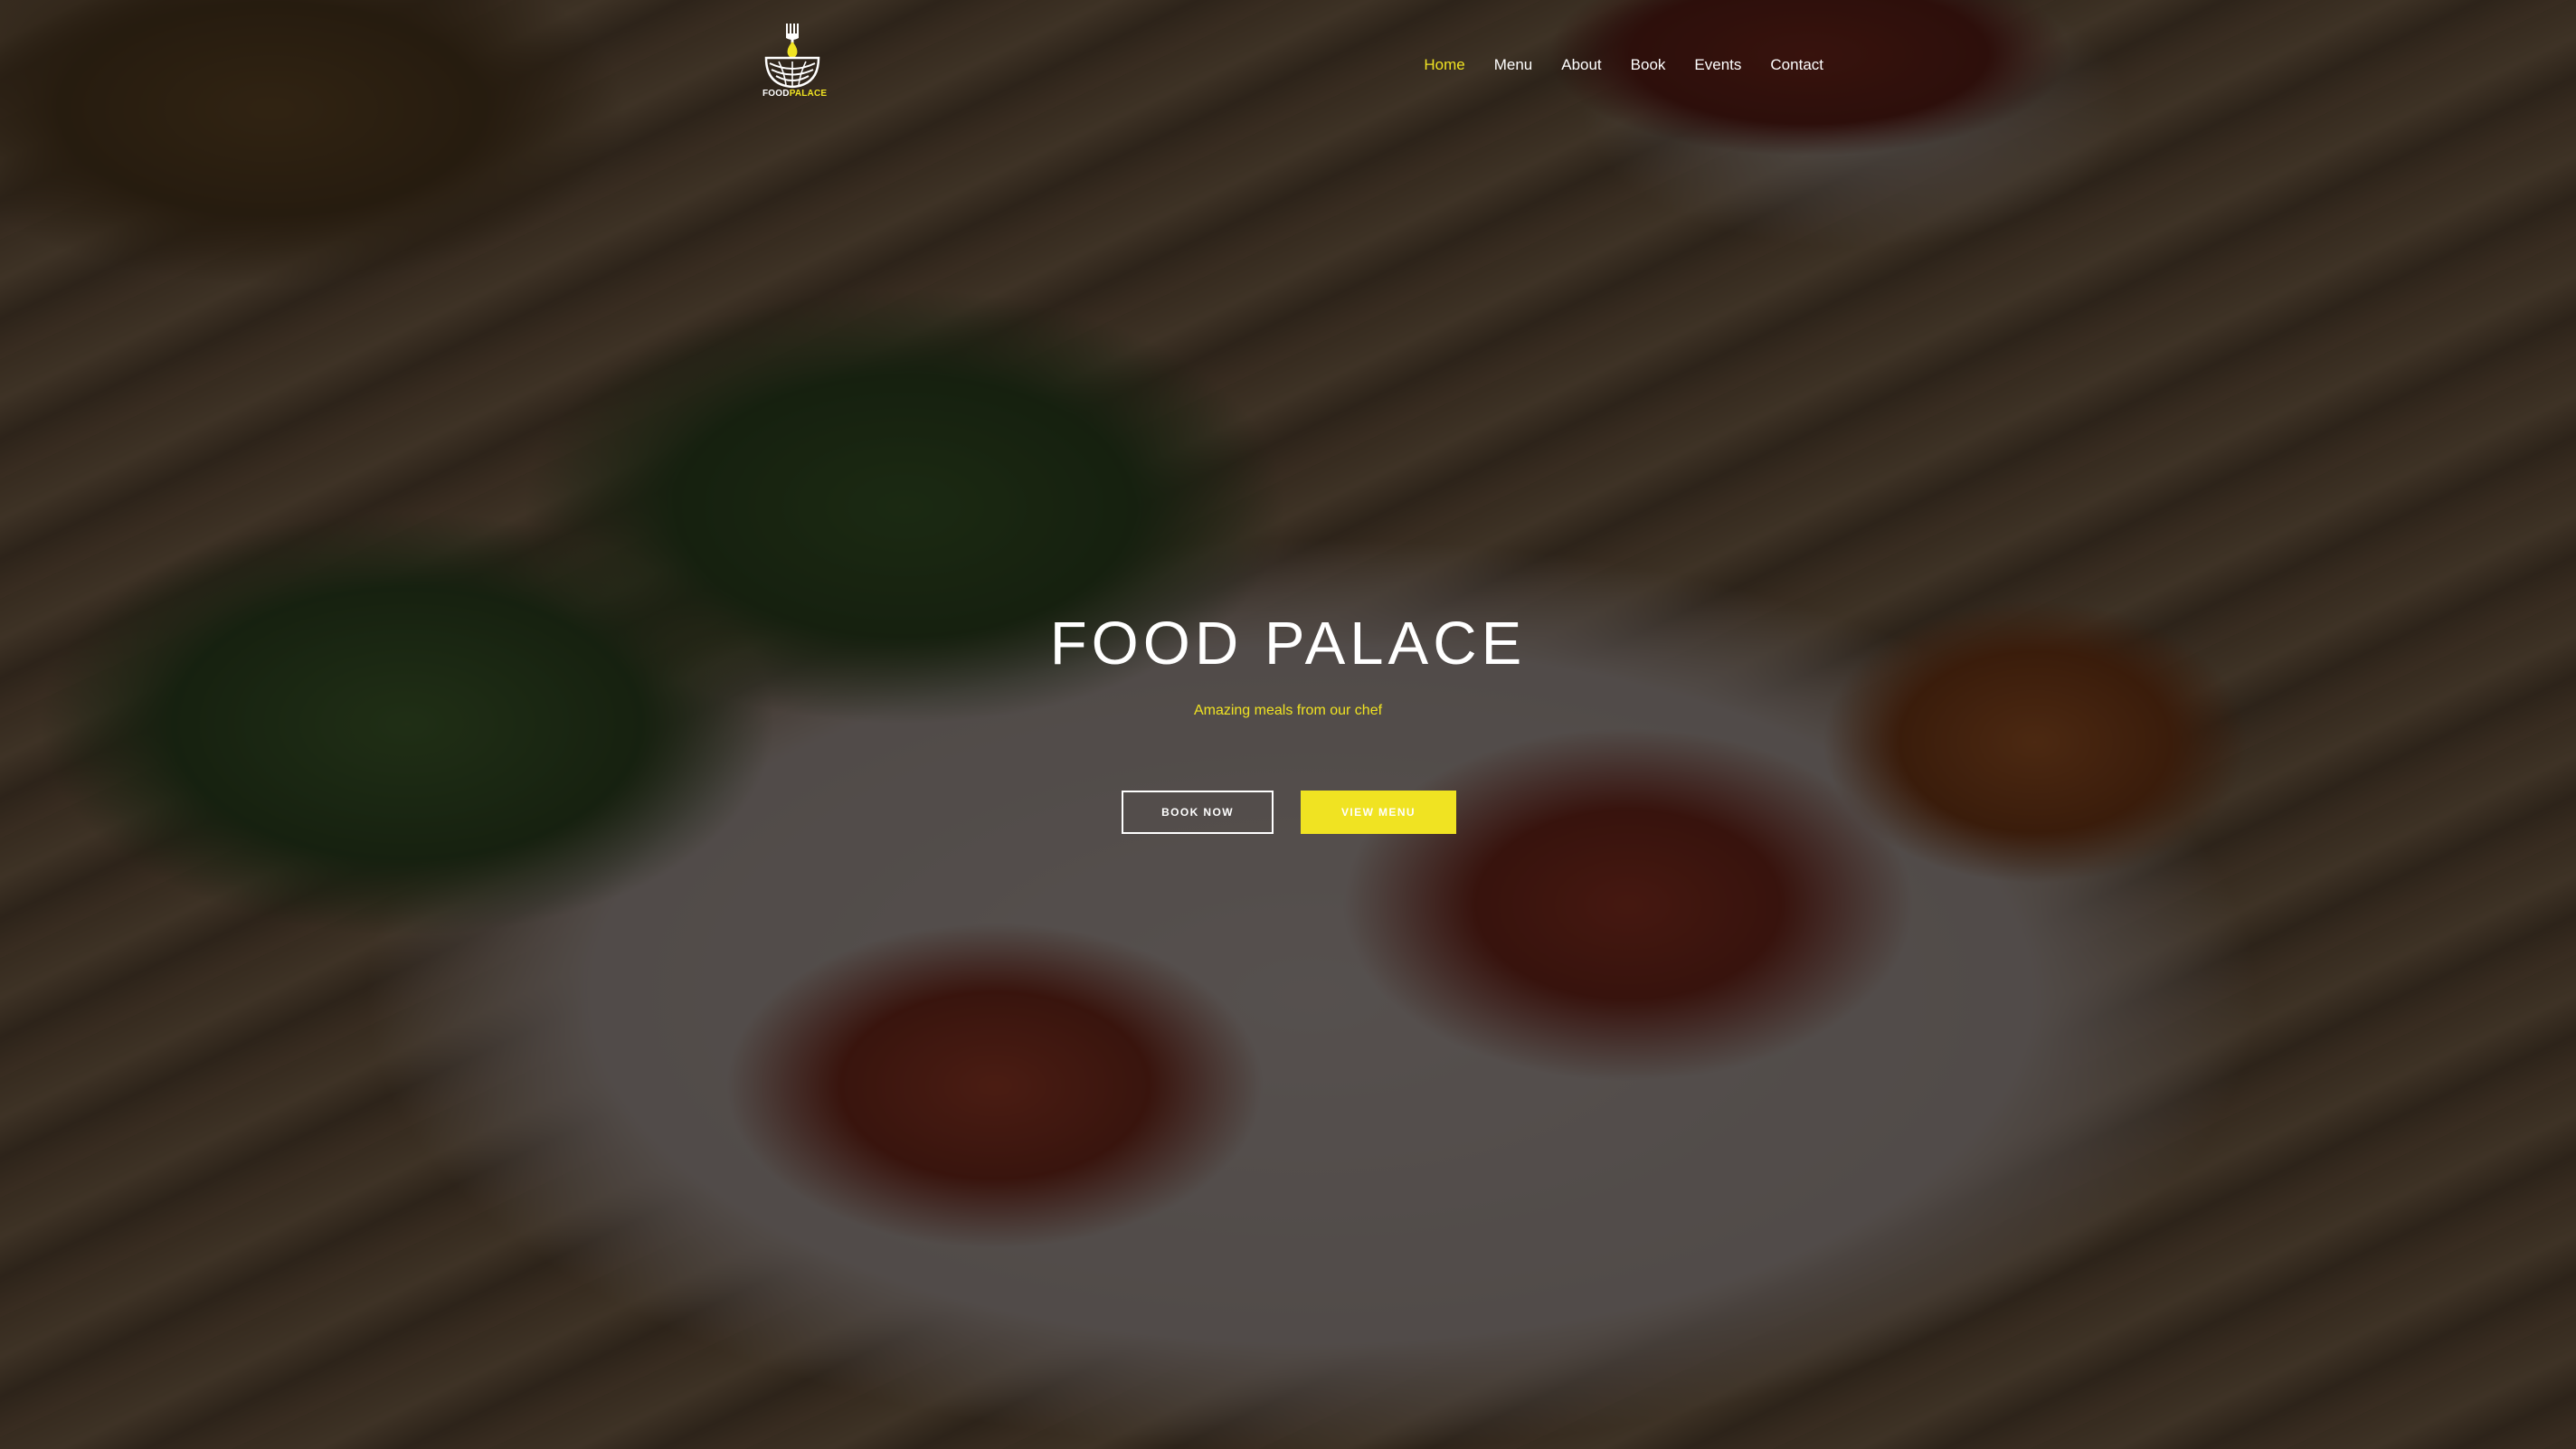 This screenshot has height=1449, width=2576. Describe the element at coordinates (1796, 65) in the screenshot. I see `nav-contact: Contact` at that location.